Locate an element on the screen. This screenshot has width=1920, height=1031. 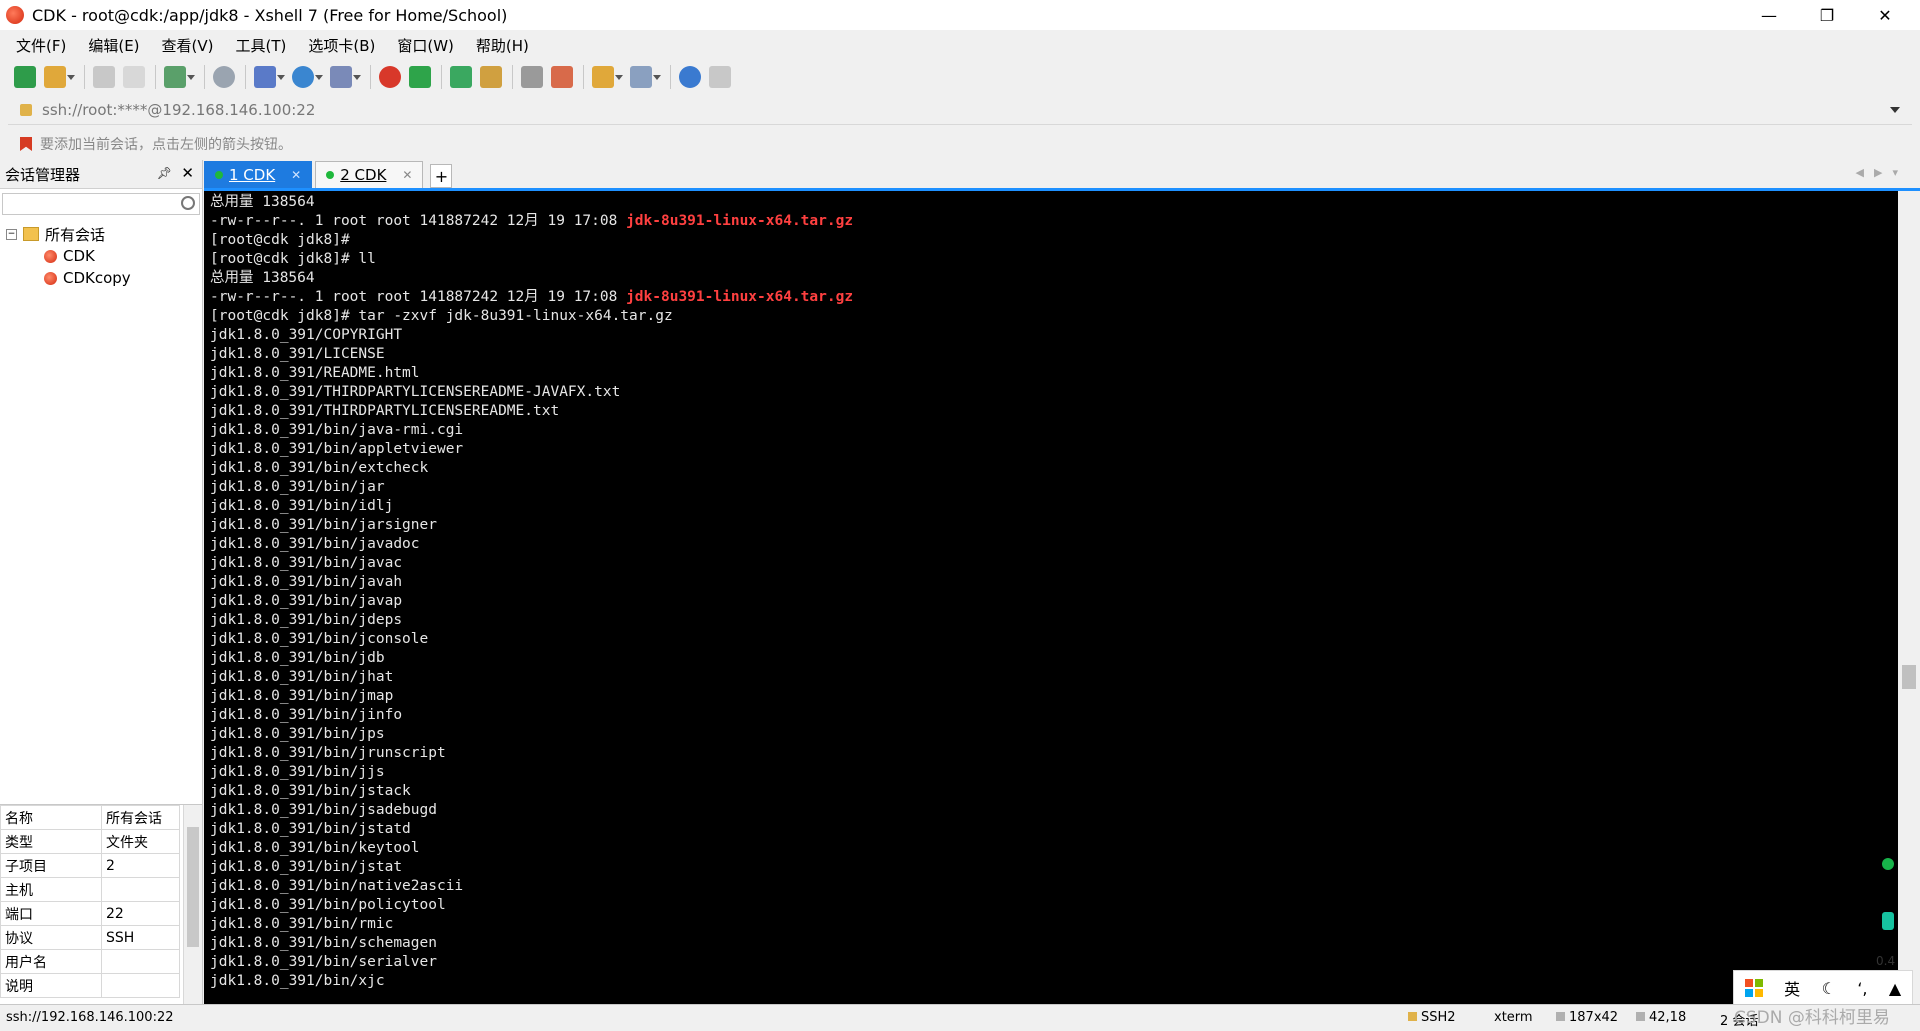
terminal-text: jdk1.8.0_391/COPYRIGHT is located at coordinates (306, 335).